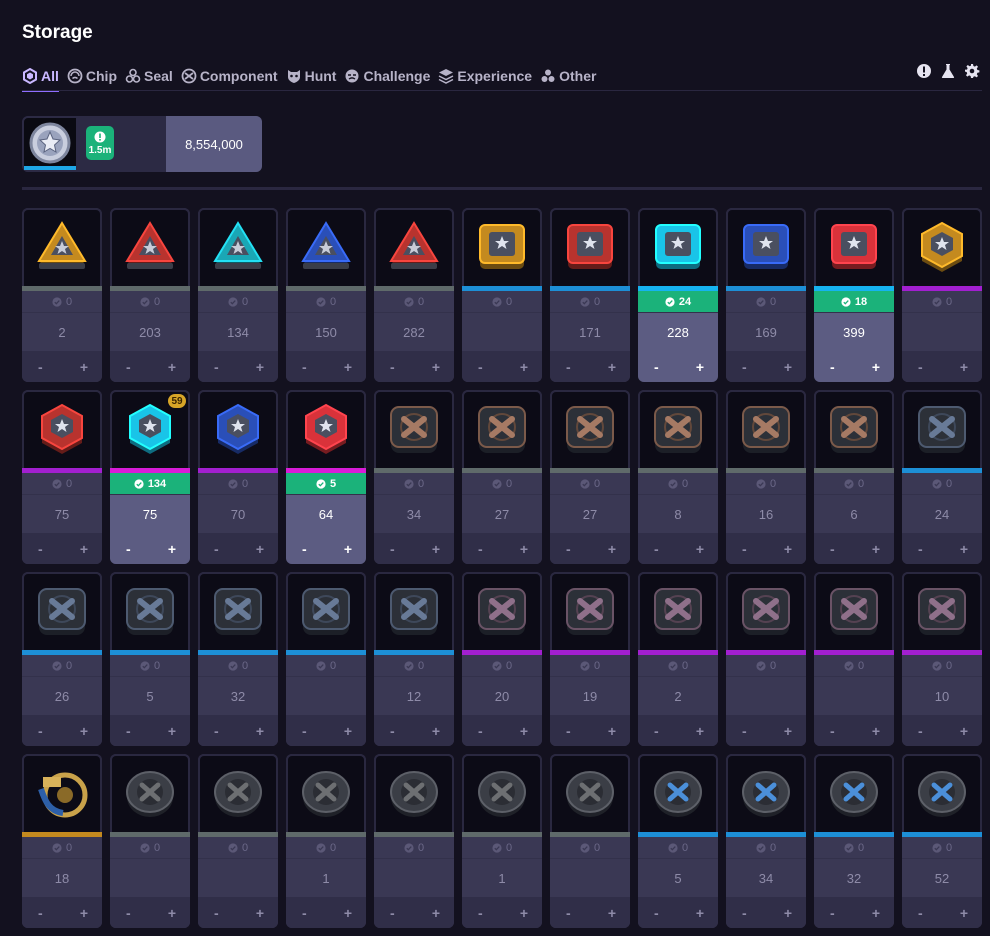  Describe the element at coordinates (972, 71) in the screenshot. I see `gear-icon` at that location.